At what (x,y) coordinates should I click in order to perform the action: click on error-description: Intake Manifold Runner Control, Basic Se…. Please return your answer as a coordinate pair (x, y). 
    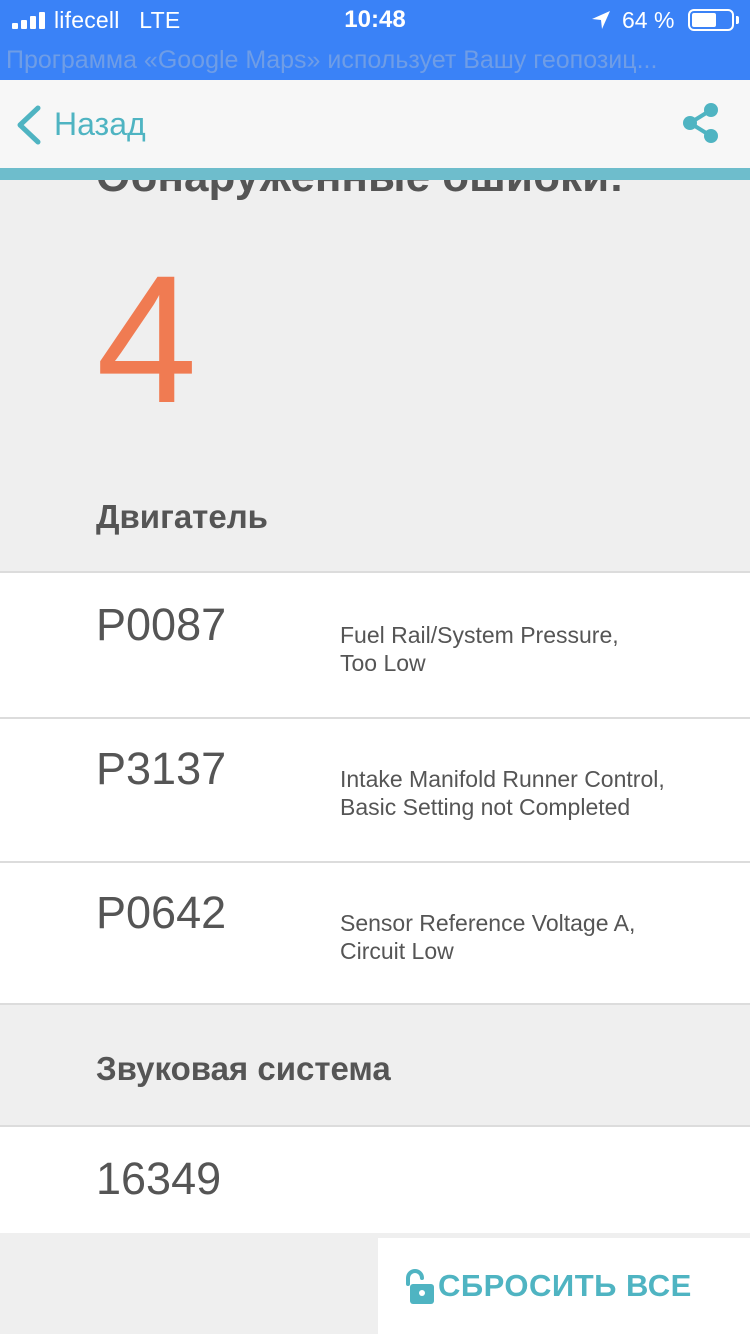
    Looking at the image, I should click on (502, 793).